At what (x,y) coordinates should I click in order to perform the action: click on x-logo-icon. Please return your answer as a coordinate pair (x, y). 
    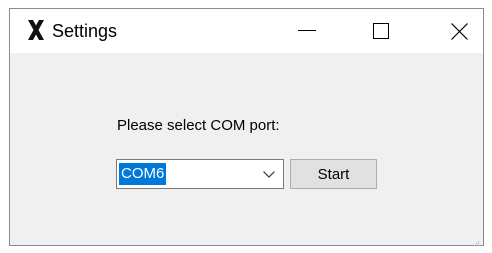
    Looking at the image, I should click on (36, 30).